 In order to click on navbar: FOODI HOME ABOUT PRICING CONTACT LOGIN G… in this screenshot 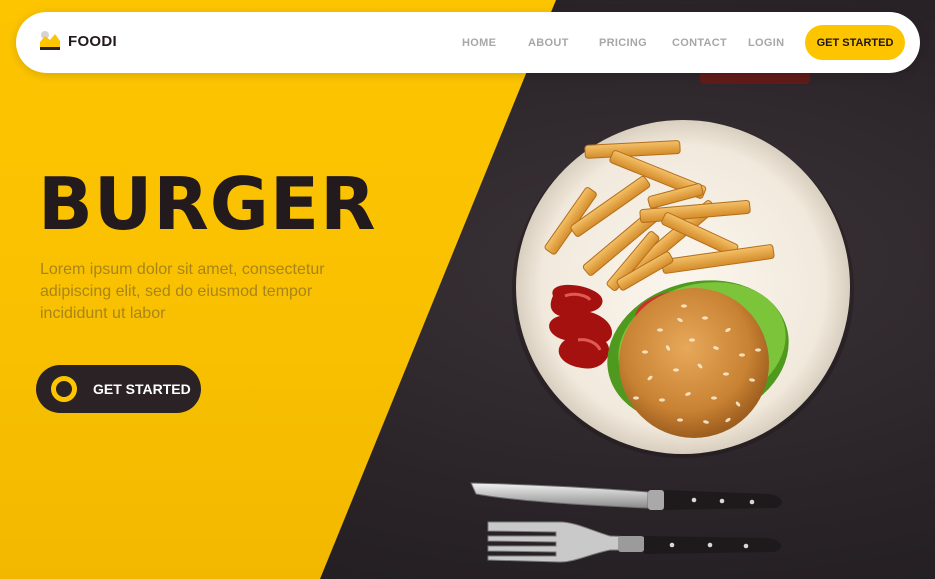, I will do `click(468, 42)`.